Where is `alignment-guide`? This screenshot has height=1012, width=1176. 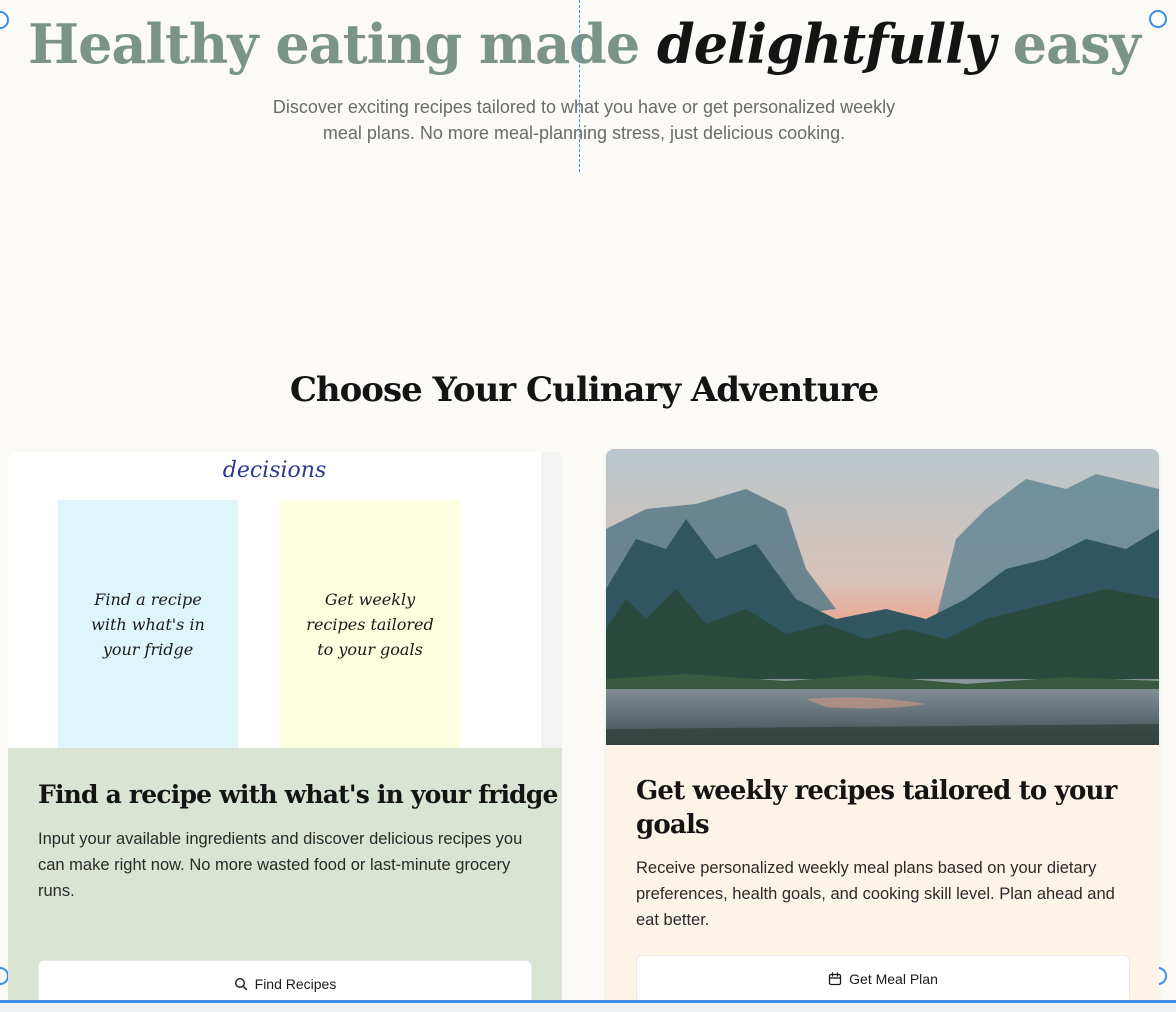
alignment-guide is located at coordinates (579, 86).